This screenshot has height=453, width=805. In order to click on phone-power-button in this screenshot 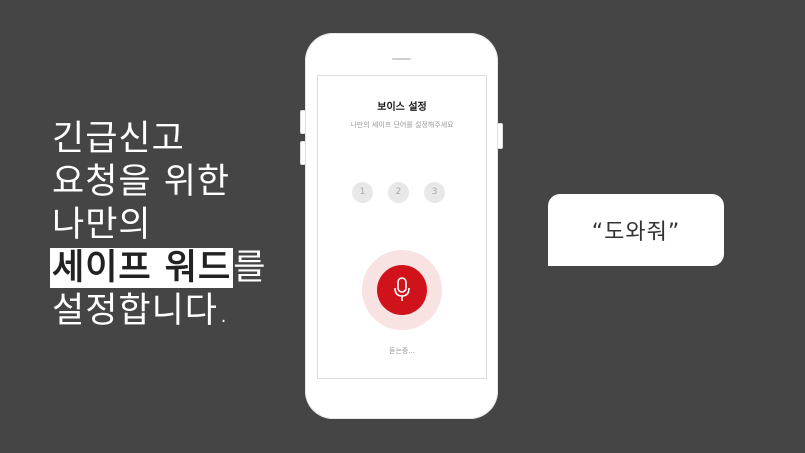, I will do `click(500, 136)`.